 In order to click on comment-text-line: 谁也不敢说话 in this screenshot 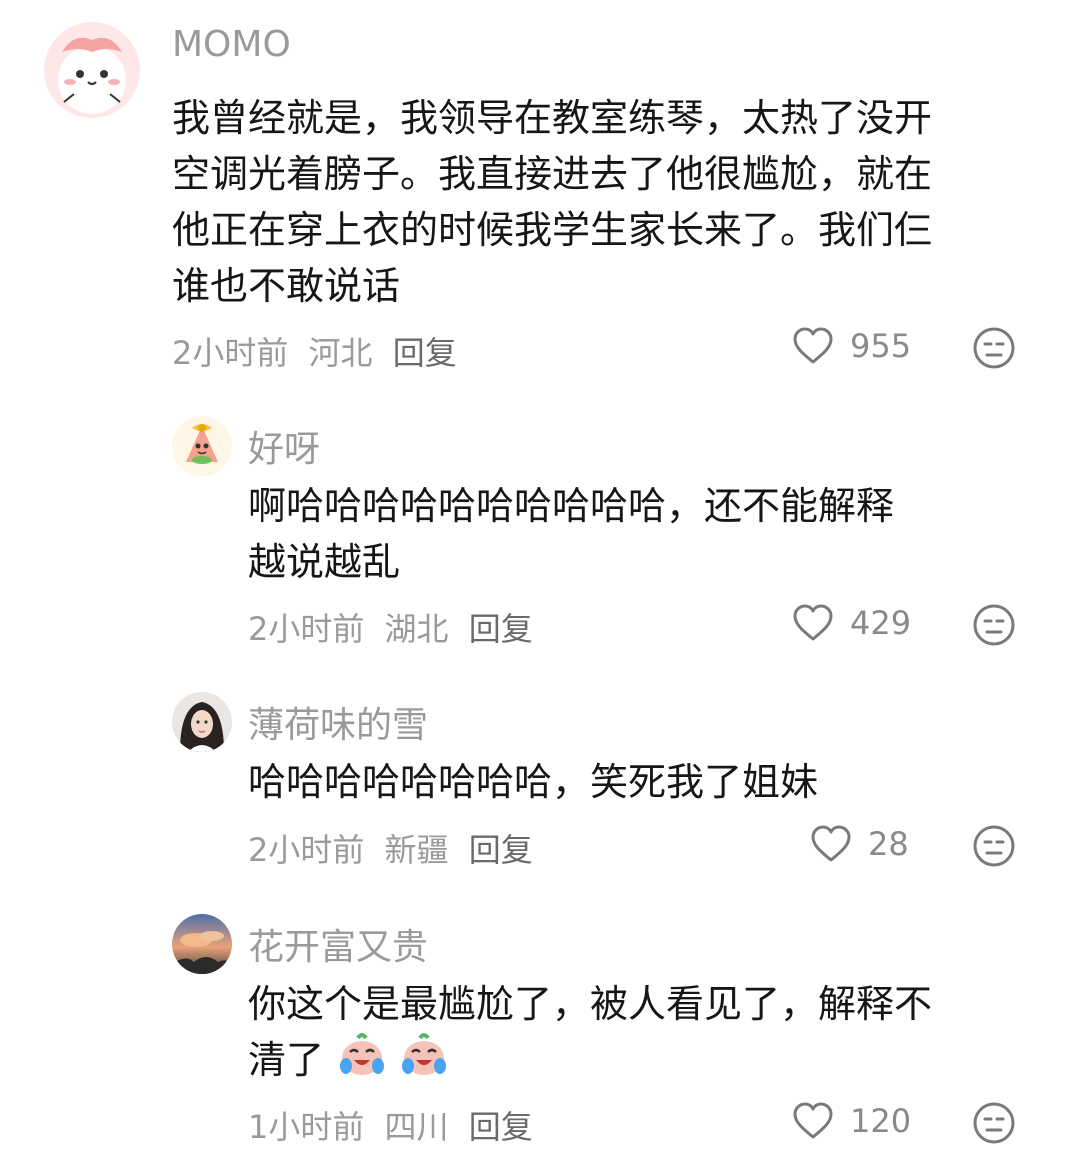, I will do `click(286, 286)`.